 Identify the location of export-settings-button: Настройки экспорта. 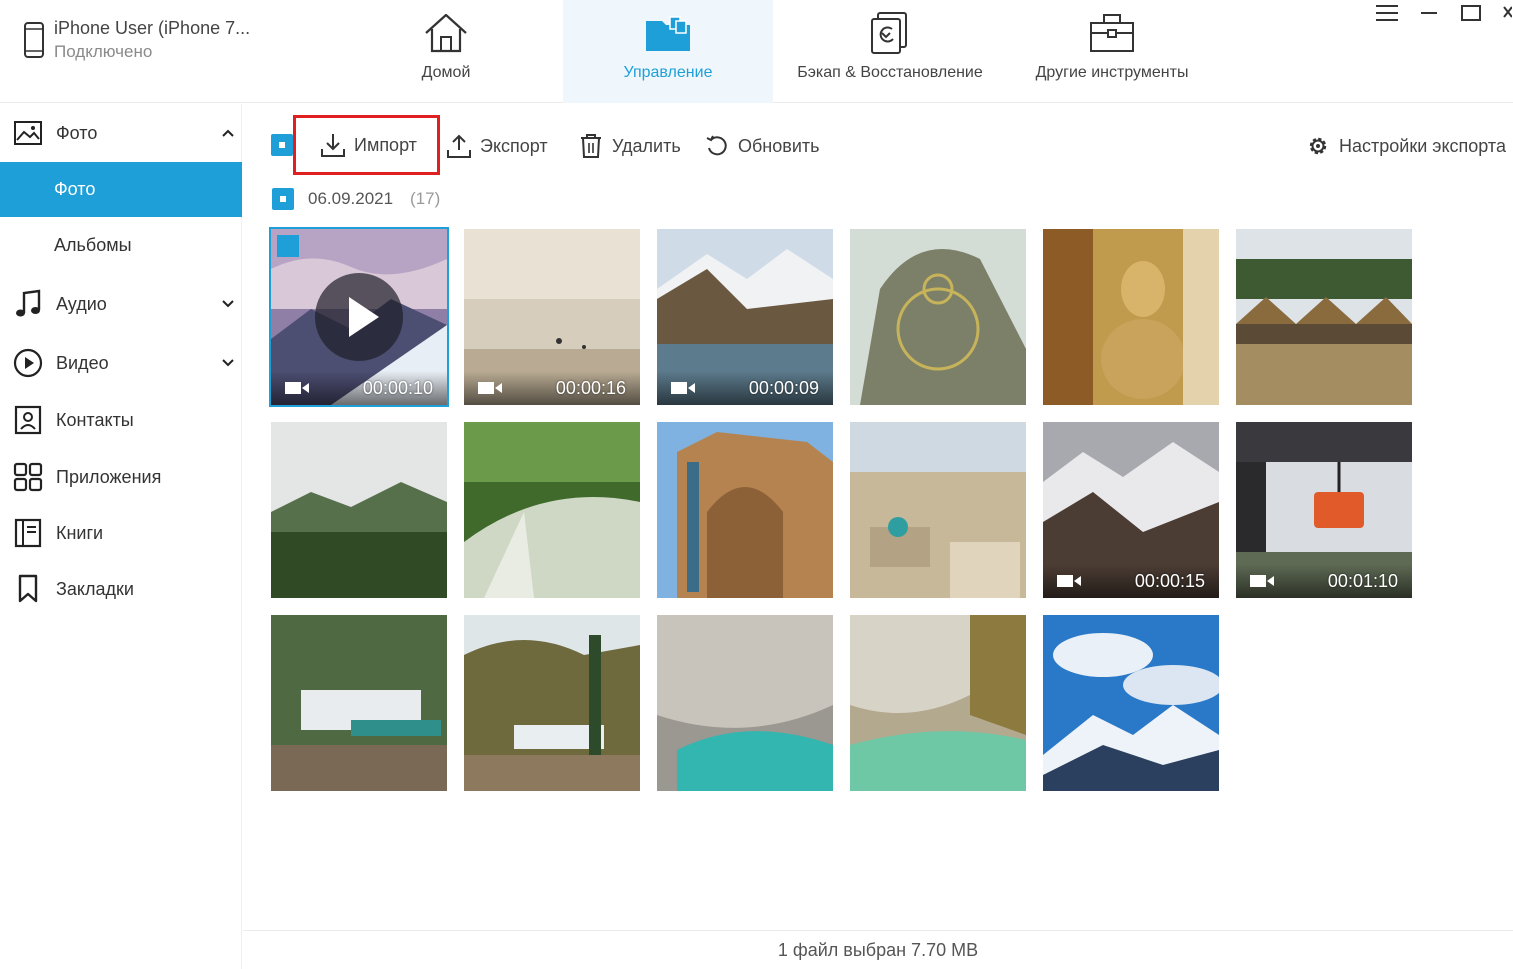
(1405, 146).